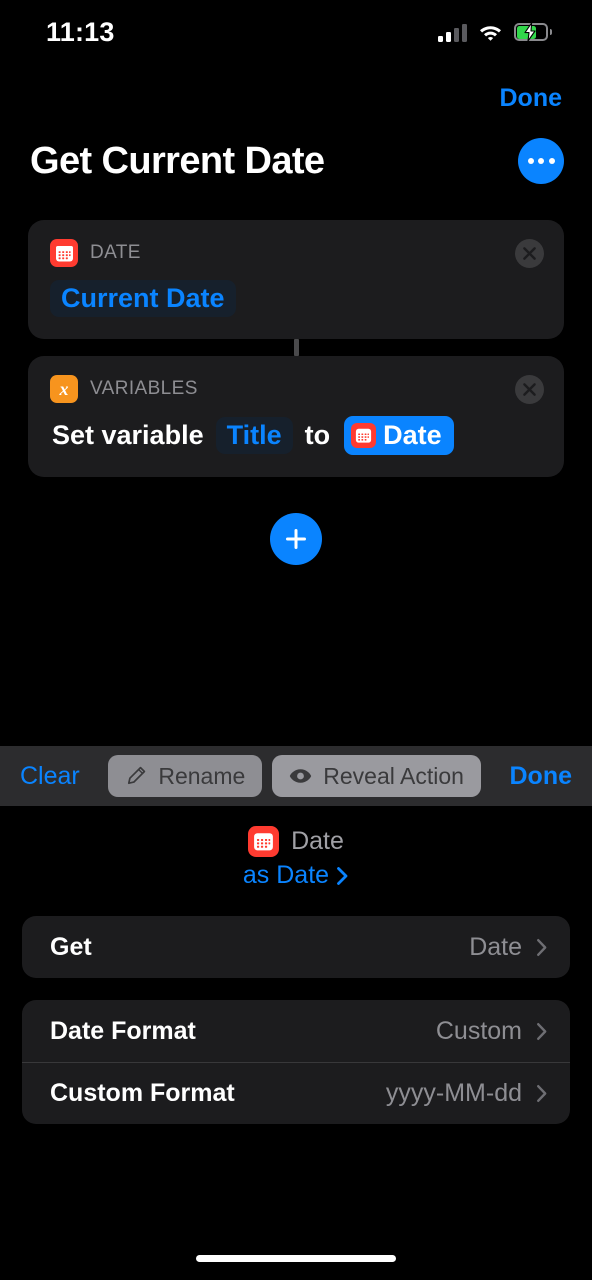 The image size is (592, 1280). I want to click on settings-row-label: Date Format, so click(123, 1030).